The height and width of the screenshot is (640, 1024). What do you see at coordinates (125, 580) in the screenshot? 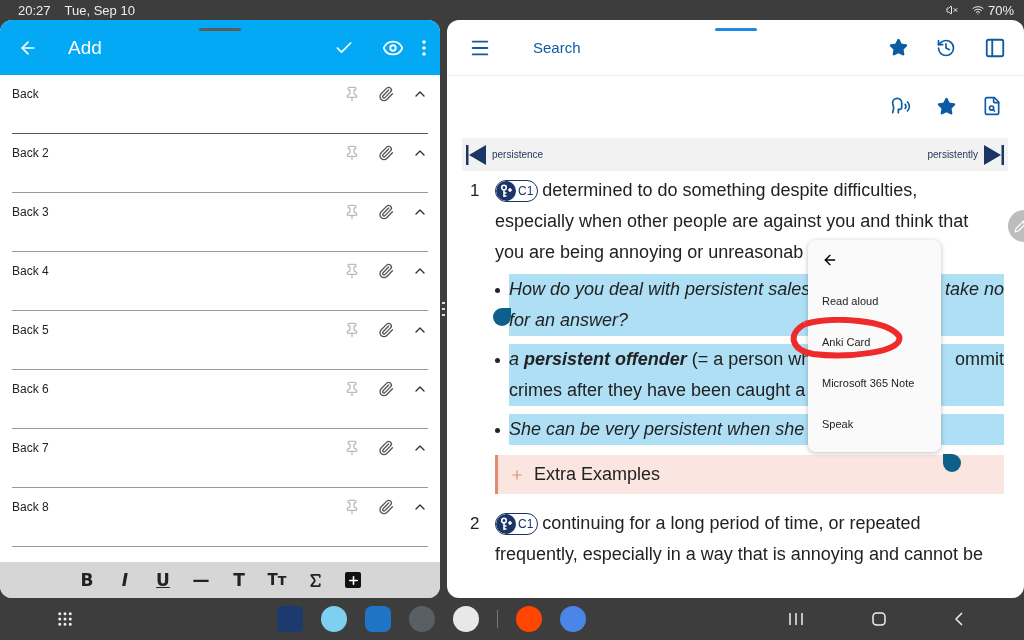
I see `italic-button: I` at bounding box center [125, 580].